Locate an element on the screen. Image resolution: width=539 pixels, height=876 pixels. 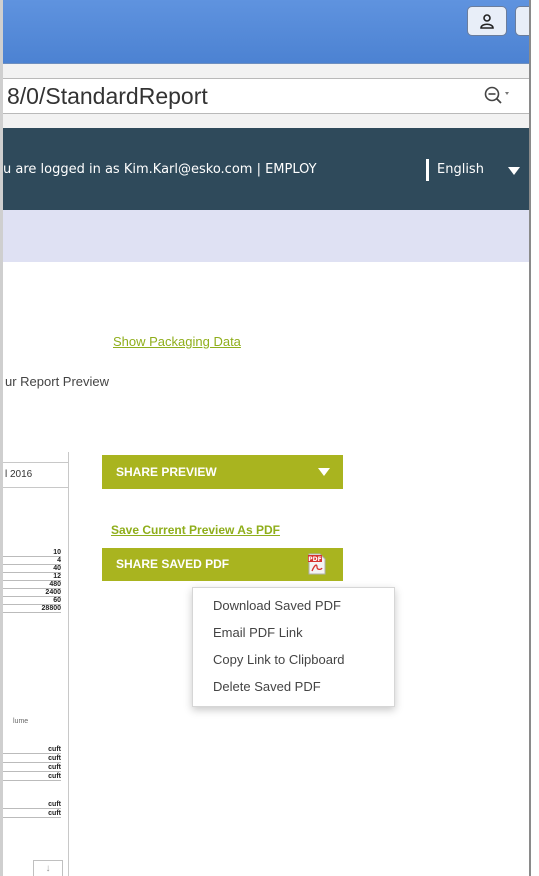
menu-item-email-pdf-link: Email PDF Link is located at coordinates (258, 632).